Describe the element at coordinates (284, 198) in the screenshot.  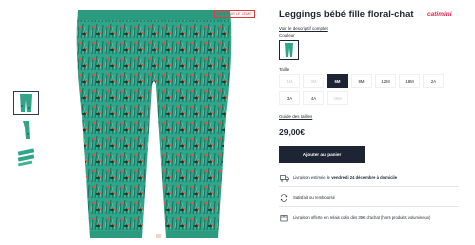
I see `return-arrows-icon` at that location.